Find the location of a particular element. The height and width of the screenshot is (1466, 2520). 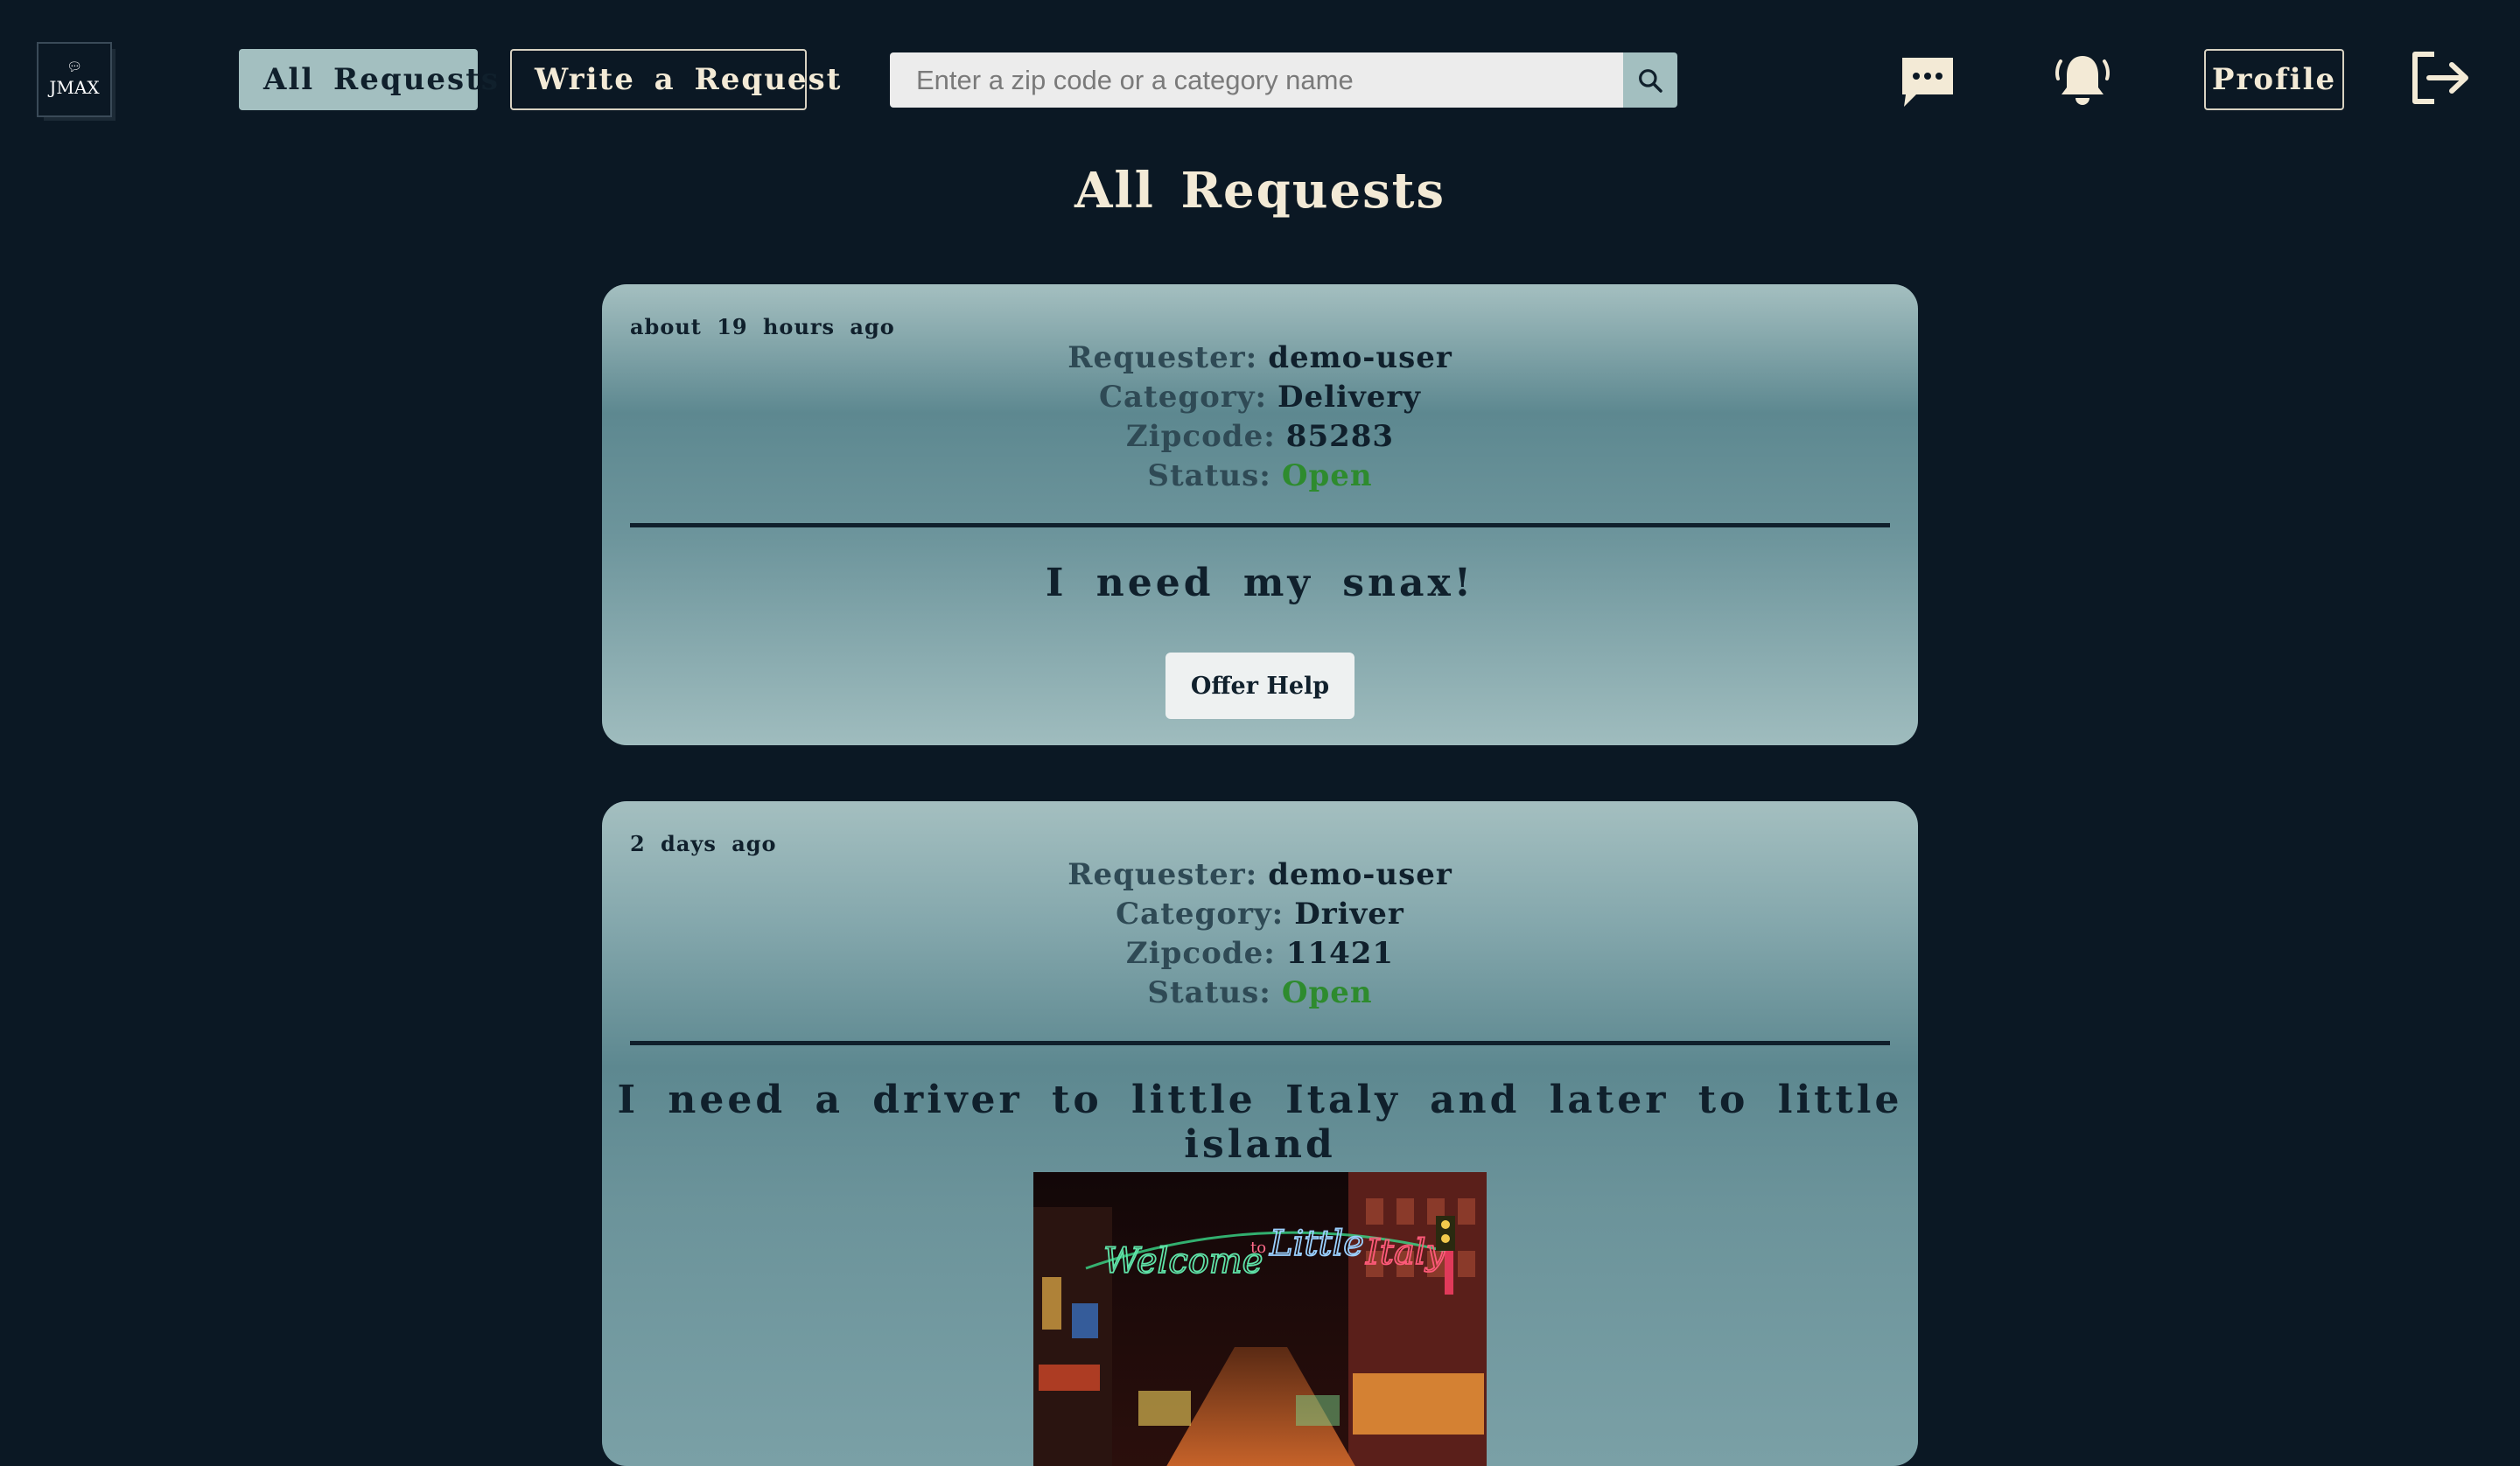

zipcode-row: Zipcode: 85283 is located at coordinates (1260, 437).